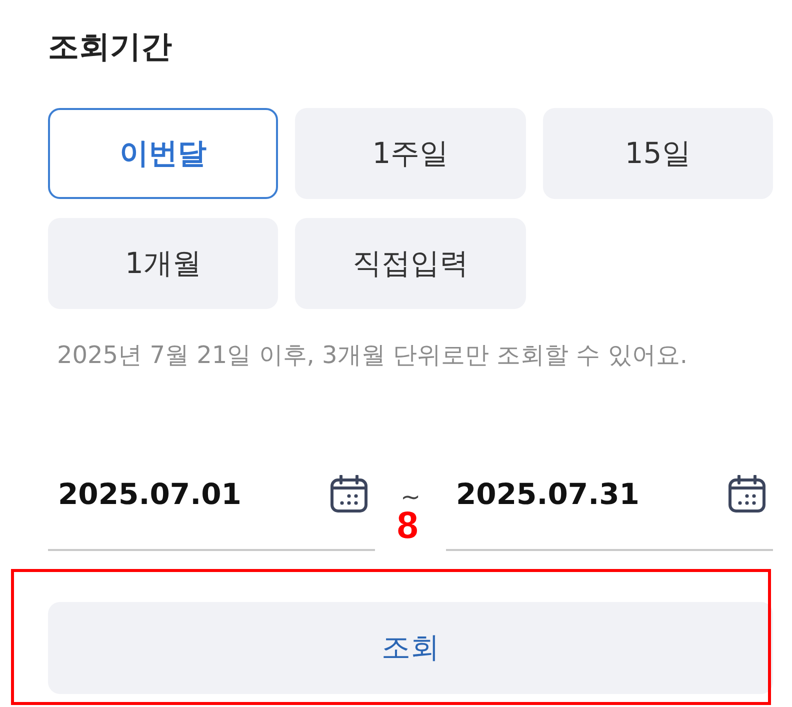 The image size is (792, 707). What do you see at coordinates (657, 153) in the screenshot?
I see `period-option-tab: 15일` at bounding box center [657, 153].